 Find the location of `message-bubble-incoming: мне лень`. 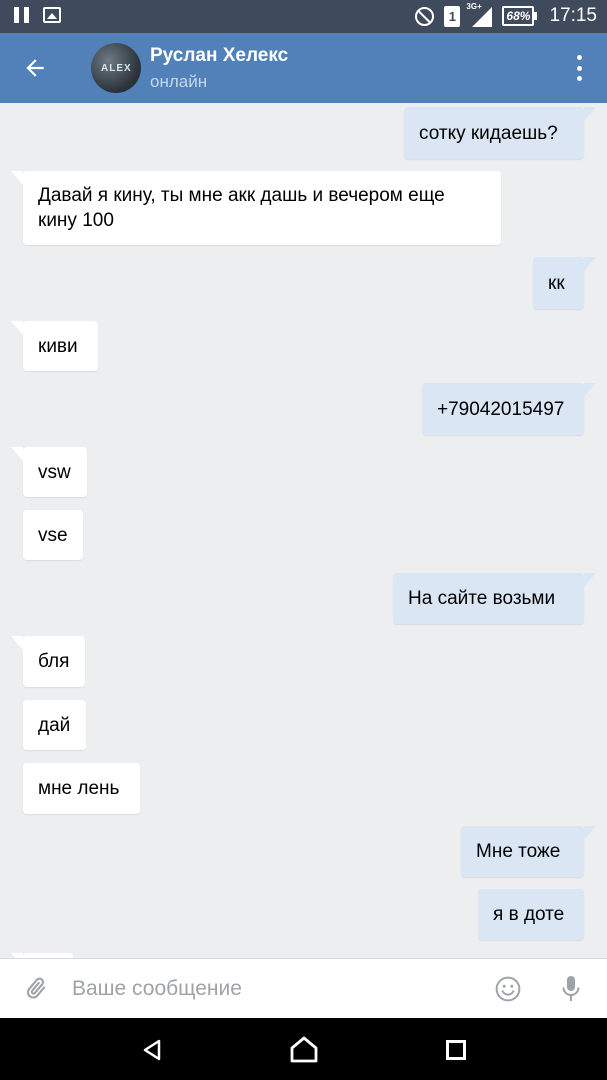

message-bubble-incoming: мне лень is located at coordinates (81, 788).